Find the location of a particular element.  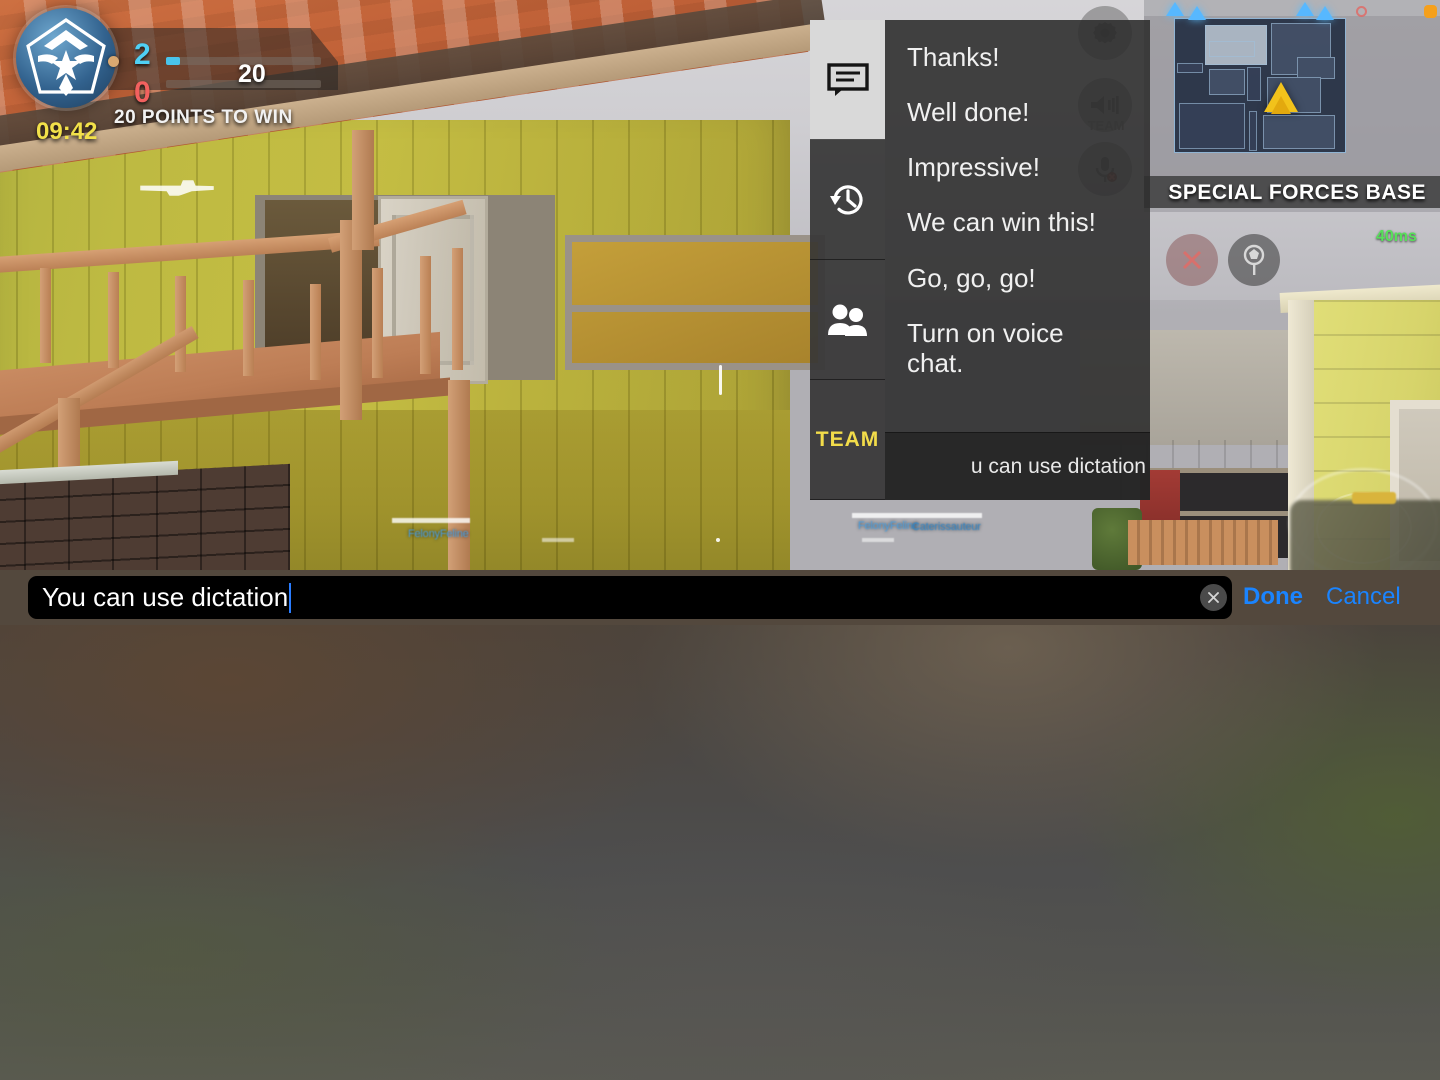

tab-team-channel: TEAM is located at coordinates (847, 440).